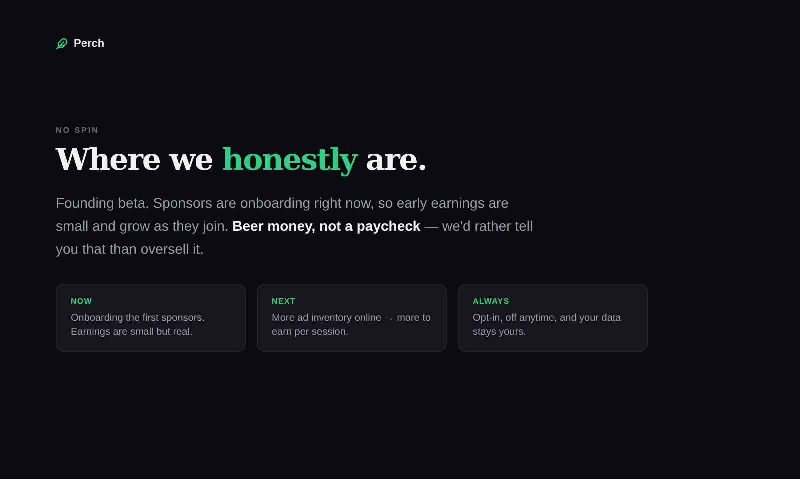  I want to click on card-label: ALWAYS, so click(492, 301).